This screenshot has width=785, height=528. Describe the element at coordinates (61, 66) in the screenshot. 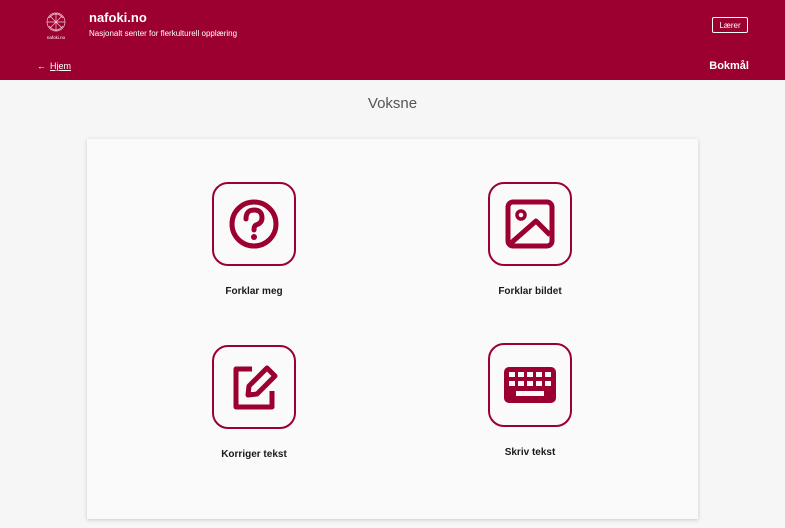

I see `back-link-label: Hjem` at that location.